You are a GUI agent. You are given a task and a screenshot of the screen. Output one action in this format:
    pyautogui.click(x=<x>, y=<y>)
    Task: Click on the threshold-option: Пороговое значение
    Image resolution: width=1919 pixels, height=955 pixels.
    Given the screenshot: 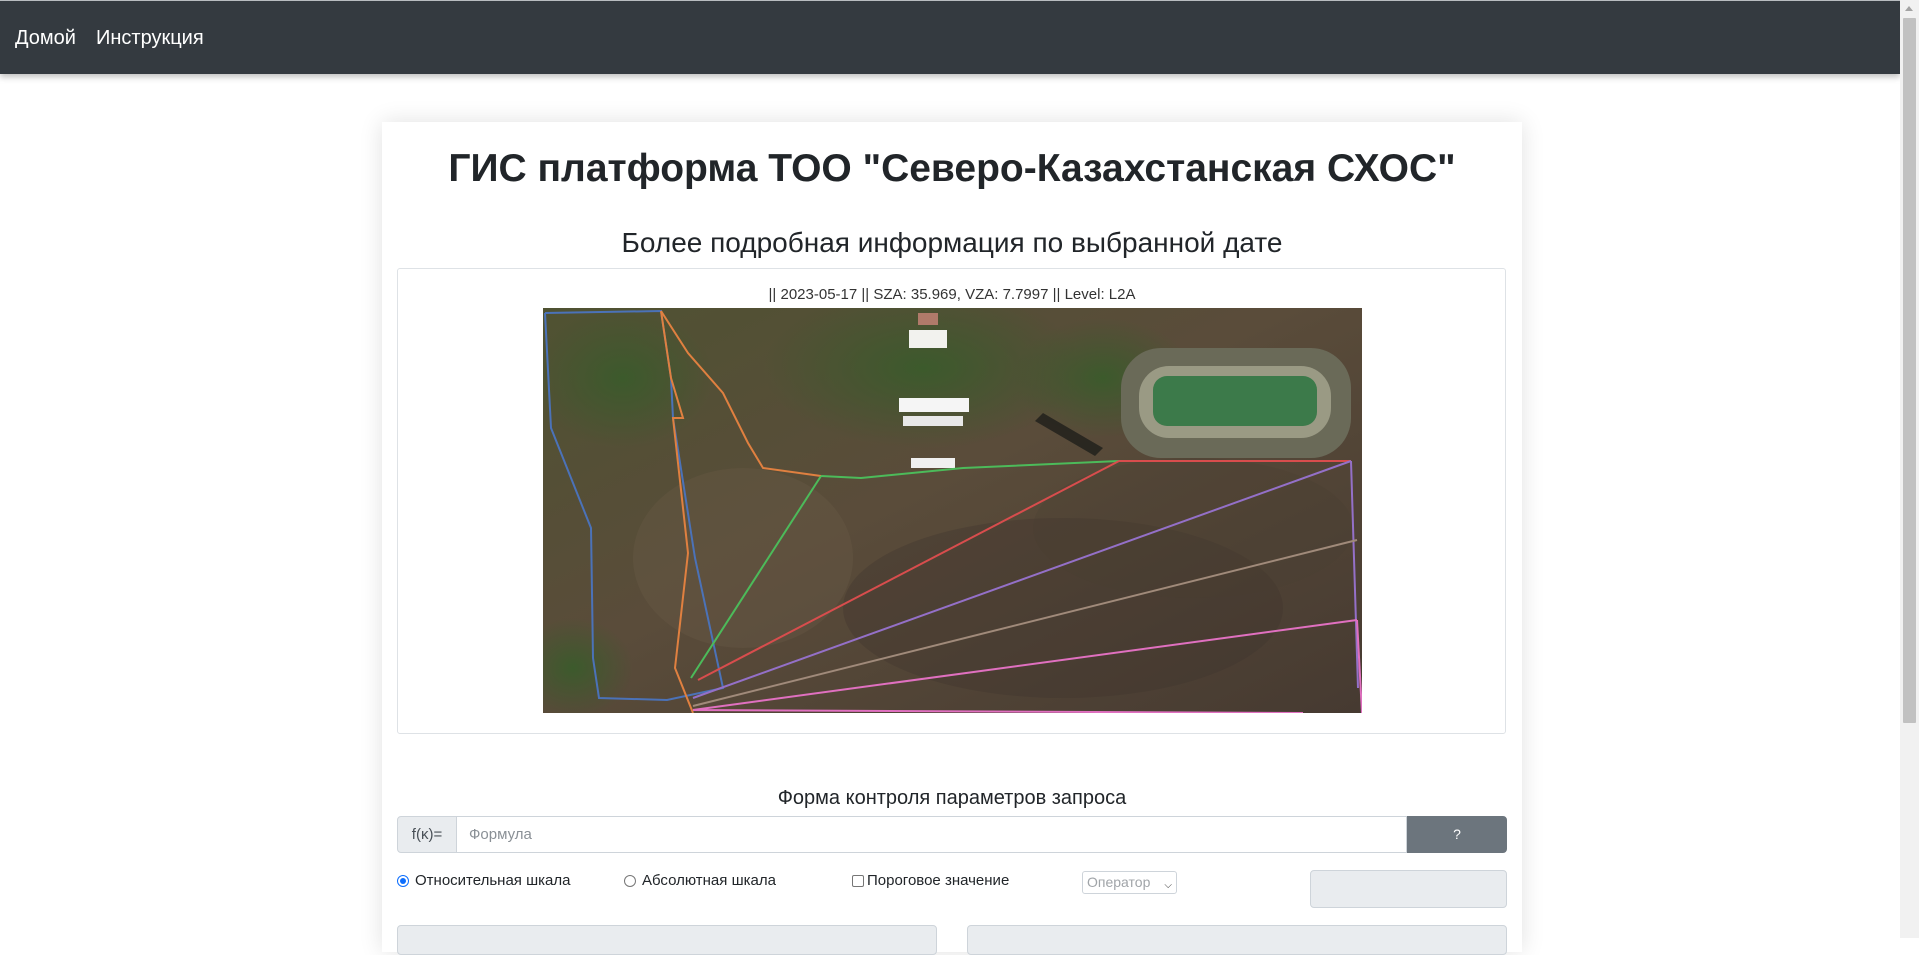 What is the action you would take?
    pyautogui.click(x=930, y=880)
    